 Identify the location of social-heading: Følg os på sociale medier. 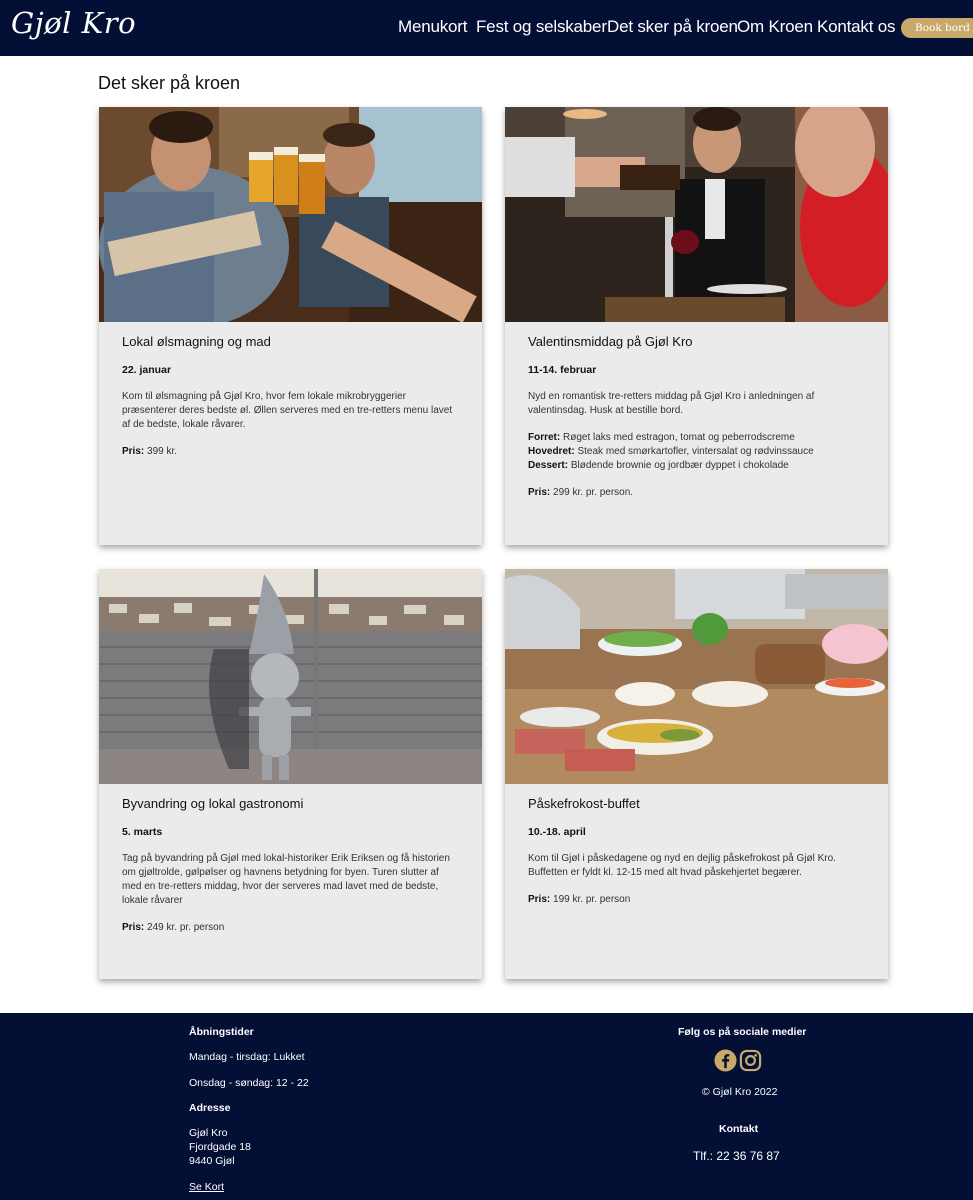
(742, 1032).